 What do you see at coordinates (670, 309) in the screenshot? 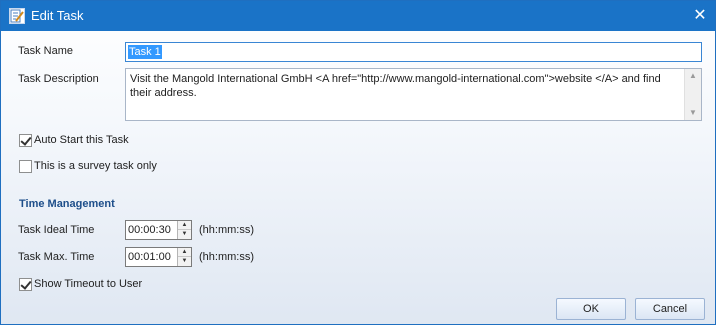
I see `cancel-button: Cancel` at bounding box center [670, 309].